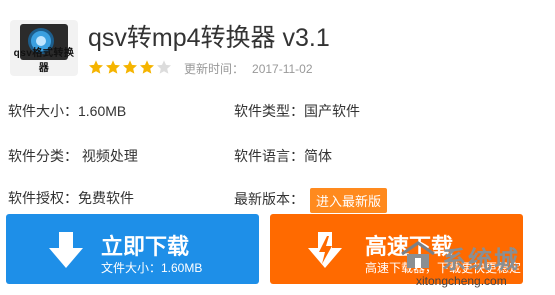 This screenshot has width=555, height=295. I want to click on watermark-text: 系统城, so click(481, 260).